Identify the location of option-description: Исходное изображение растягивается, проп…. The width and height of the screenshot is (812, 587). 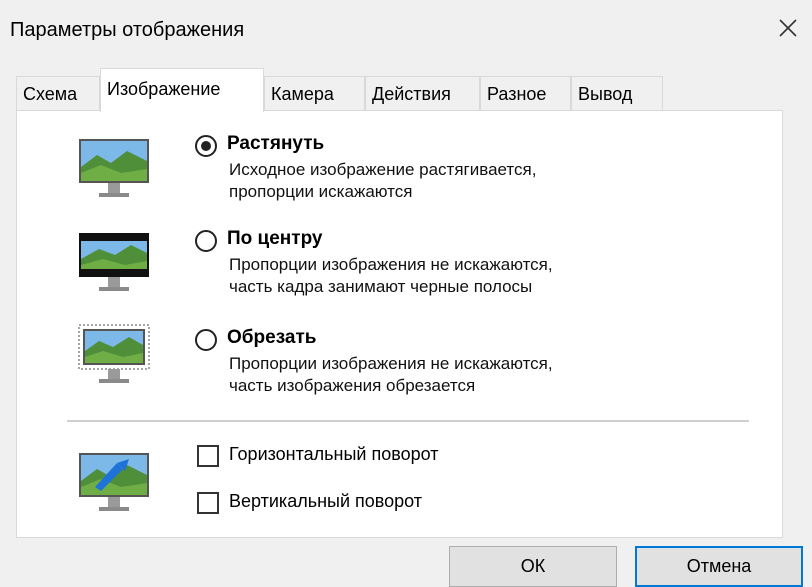
(382, 181).